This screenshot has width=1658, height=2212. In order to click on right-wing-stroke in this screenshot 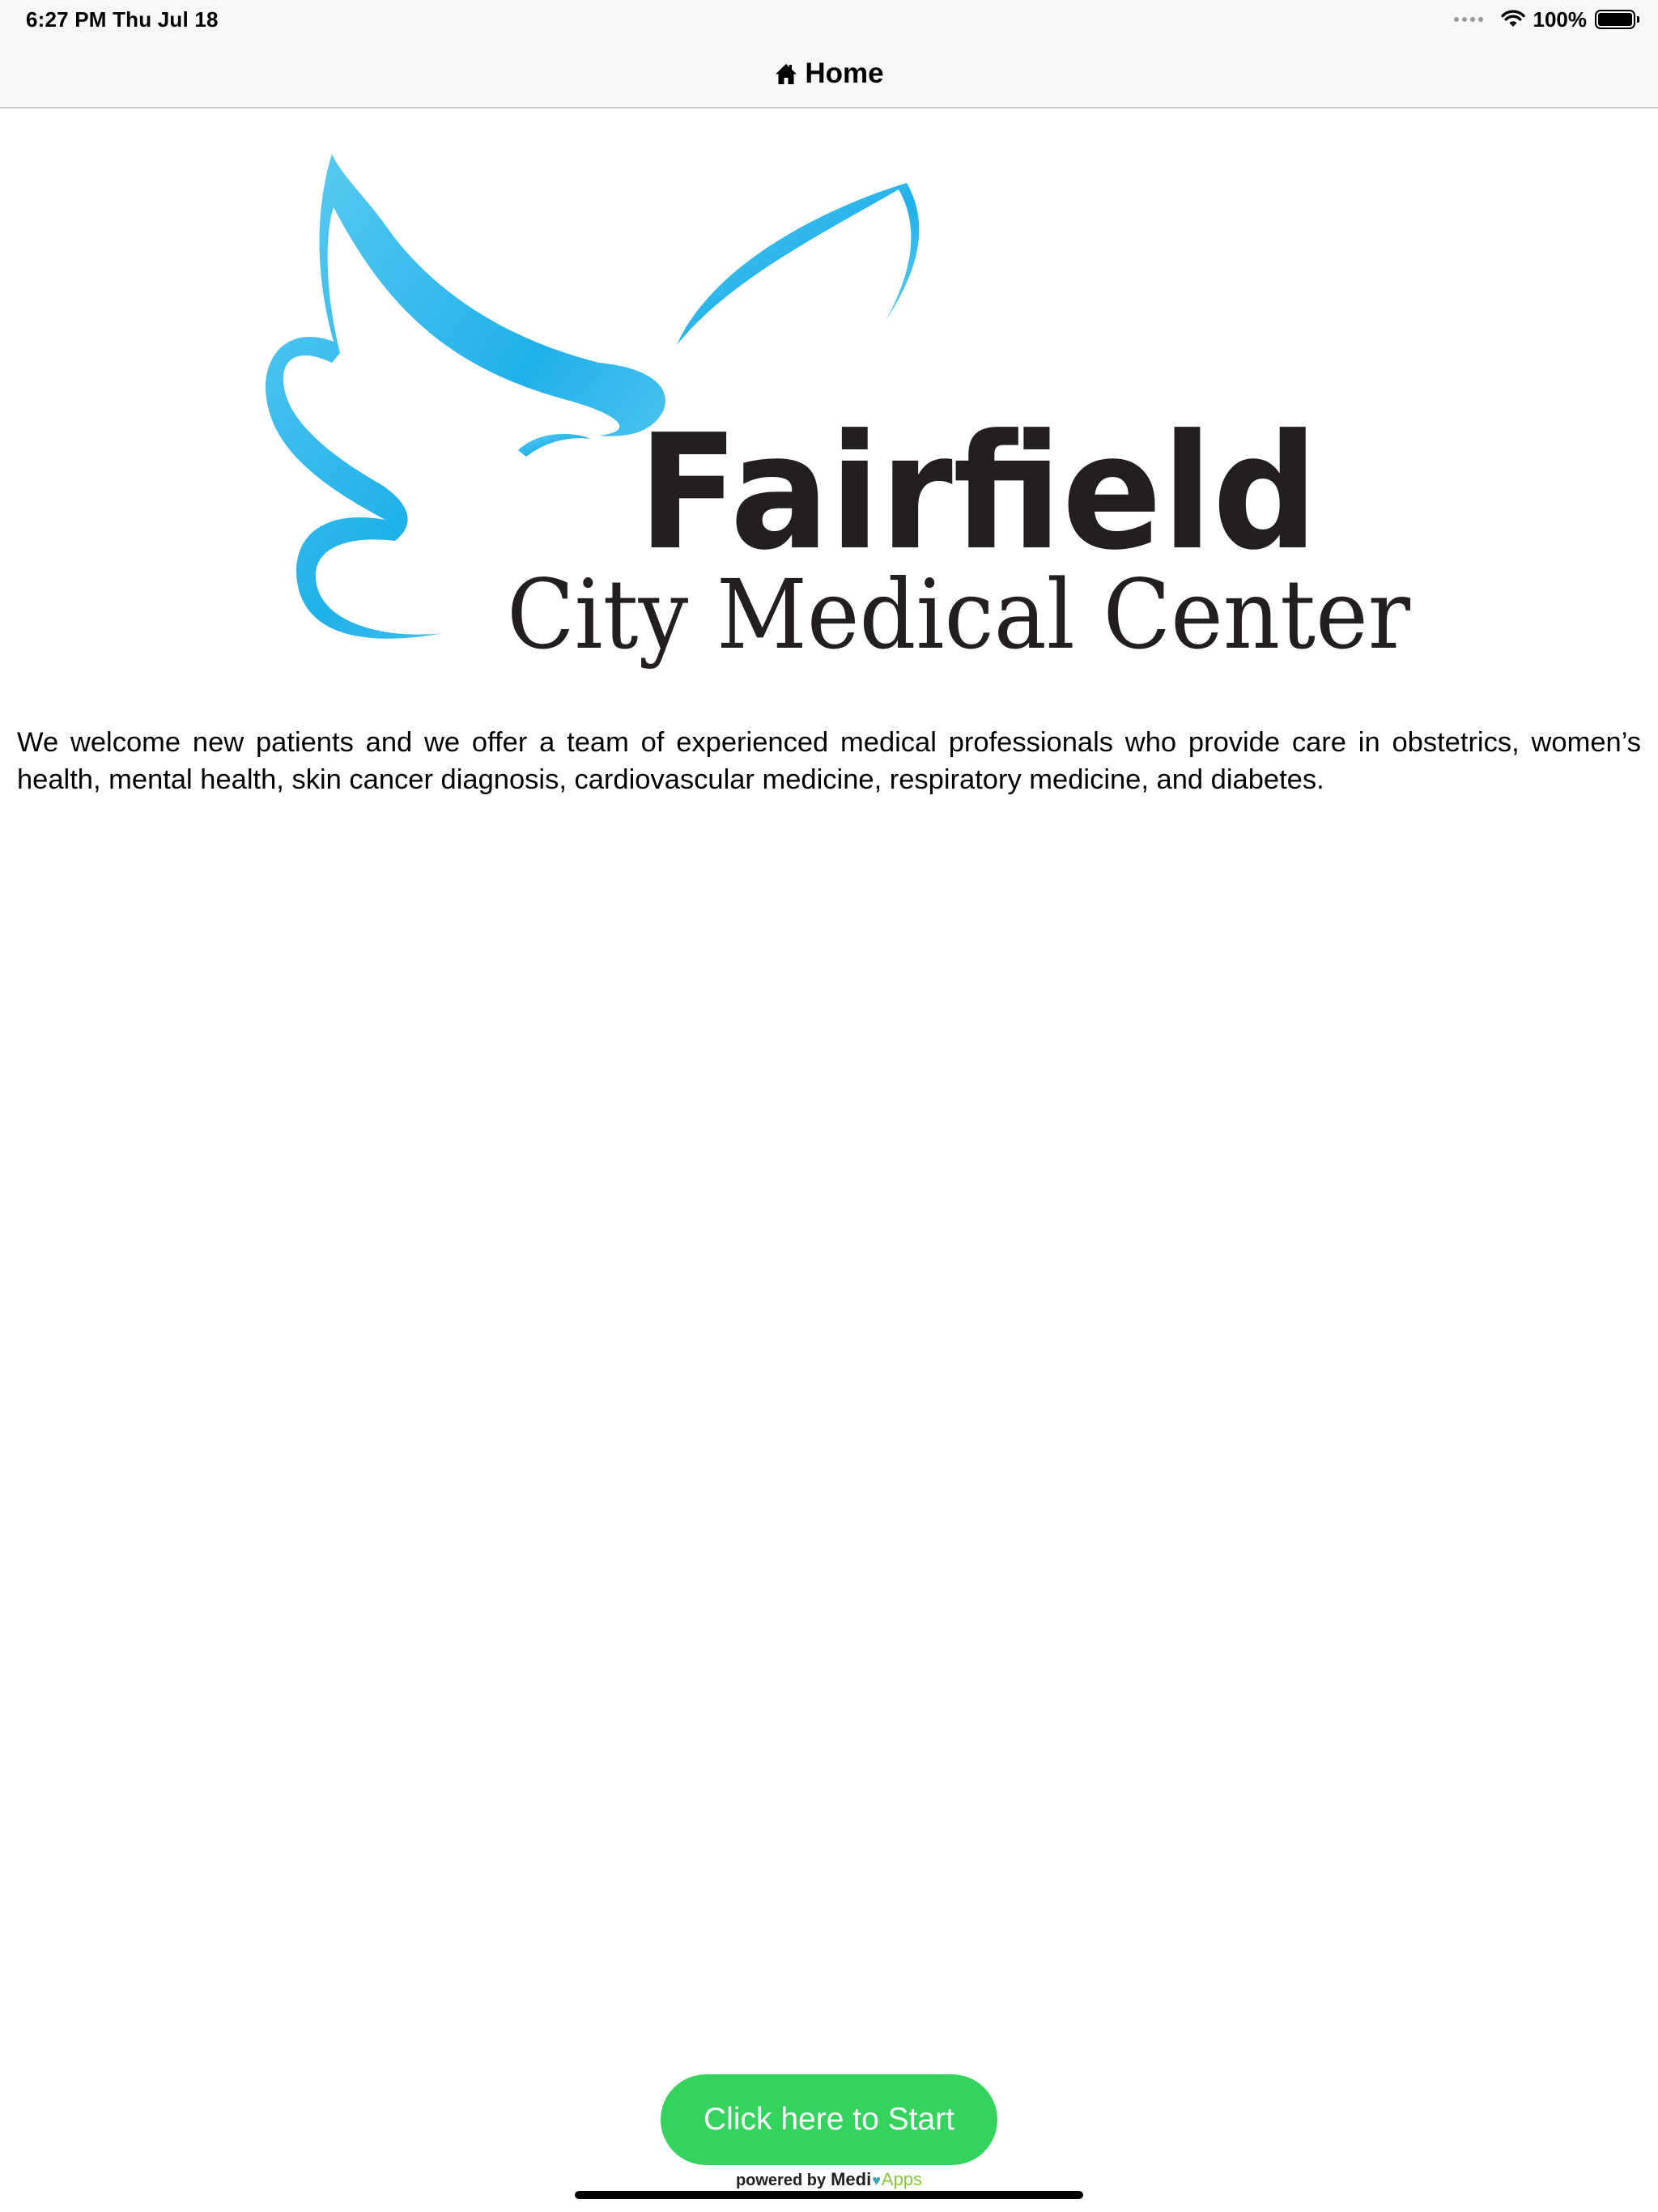, I will do `click(798, 264)`.